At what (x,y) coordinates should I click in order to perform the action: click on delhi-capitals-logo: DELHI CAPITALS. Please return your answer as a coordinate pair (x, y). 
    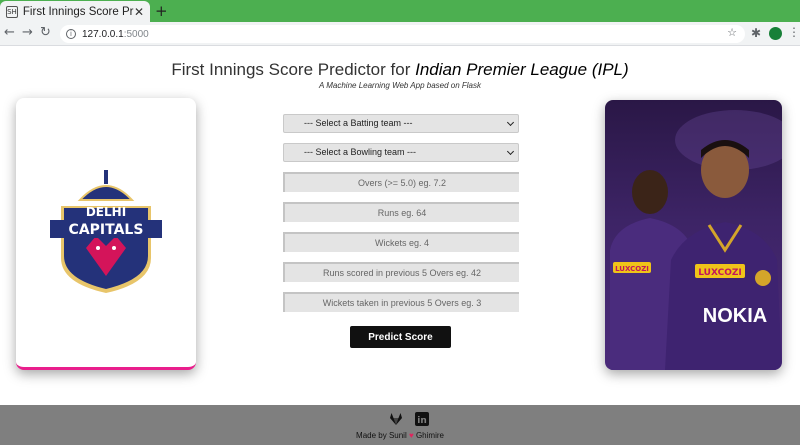
    Looking at the image, I should click on (106, 231).